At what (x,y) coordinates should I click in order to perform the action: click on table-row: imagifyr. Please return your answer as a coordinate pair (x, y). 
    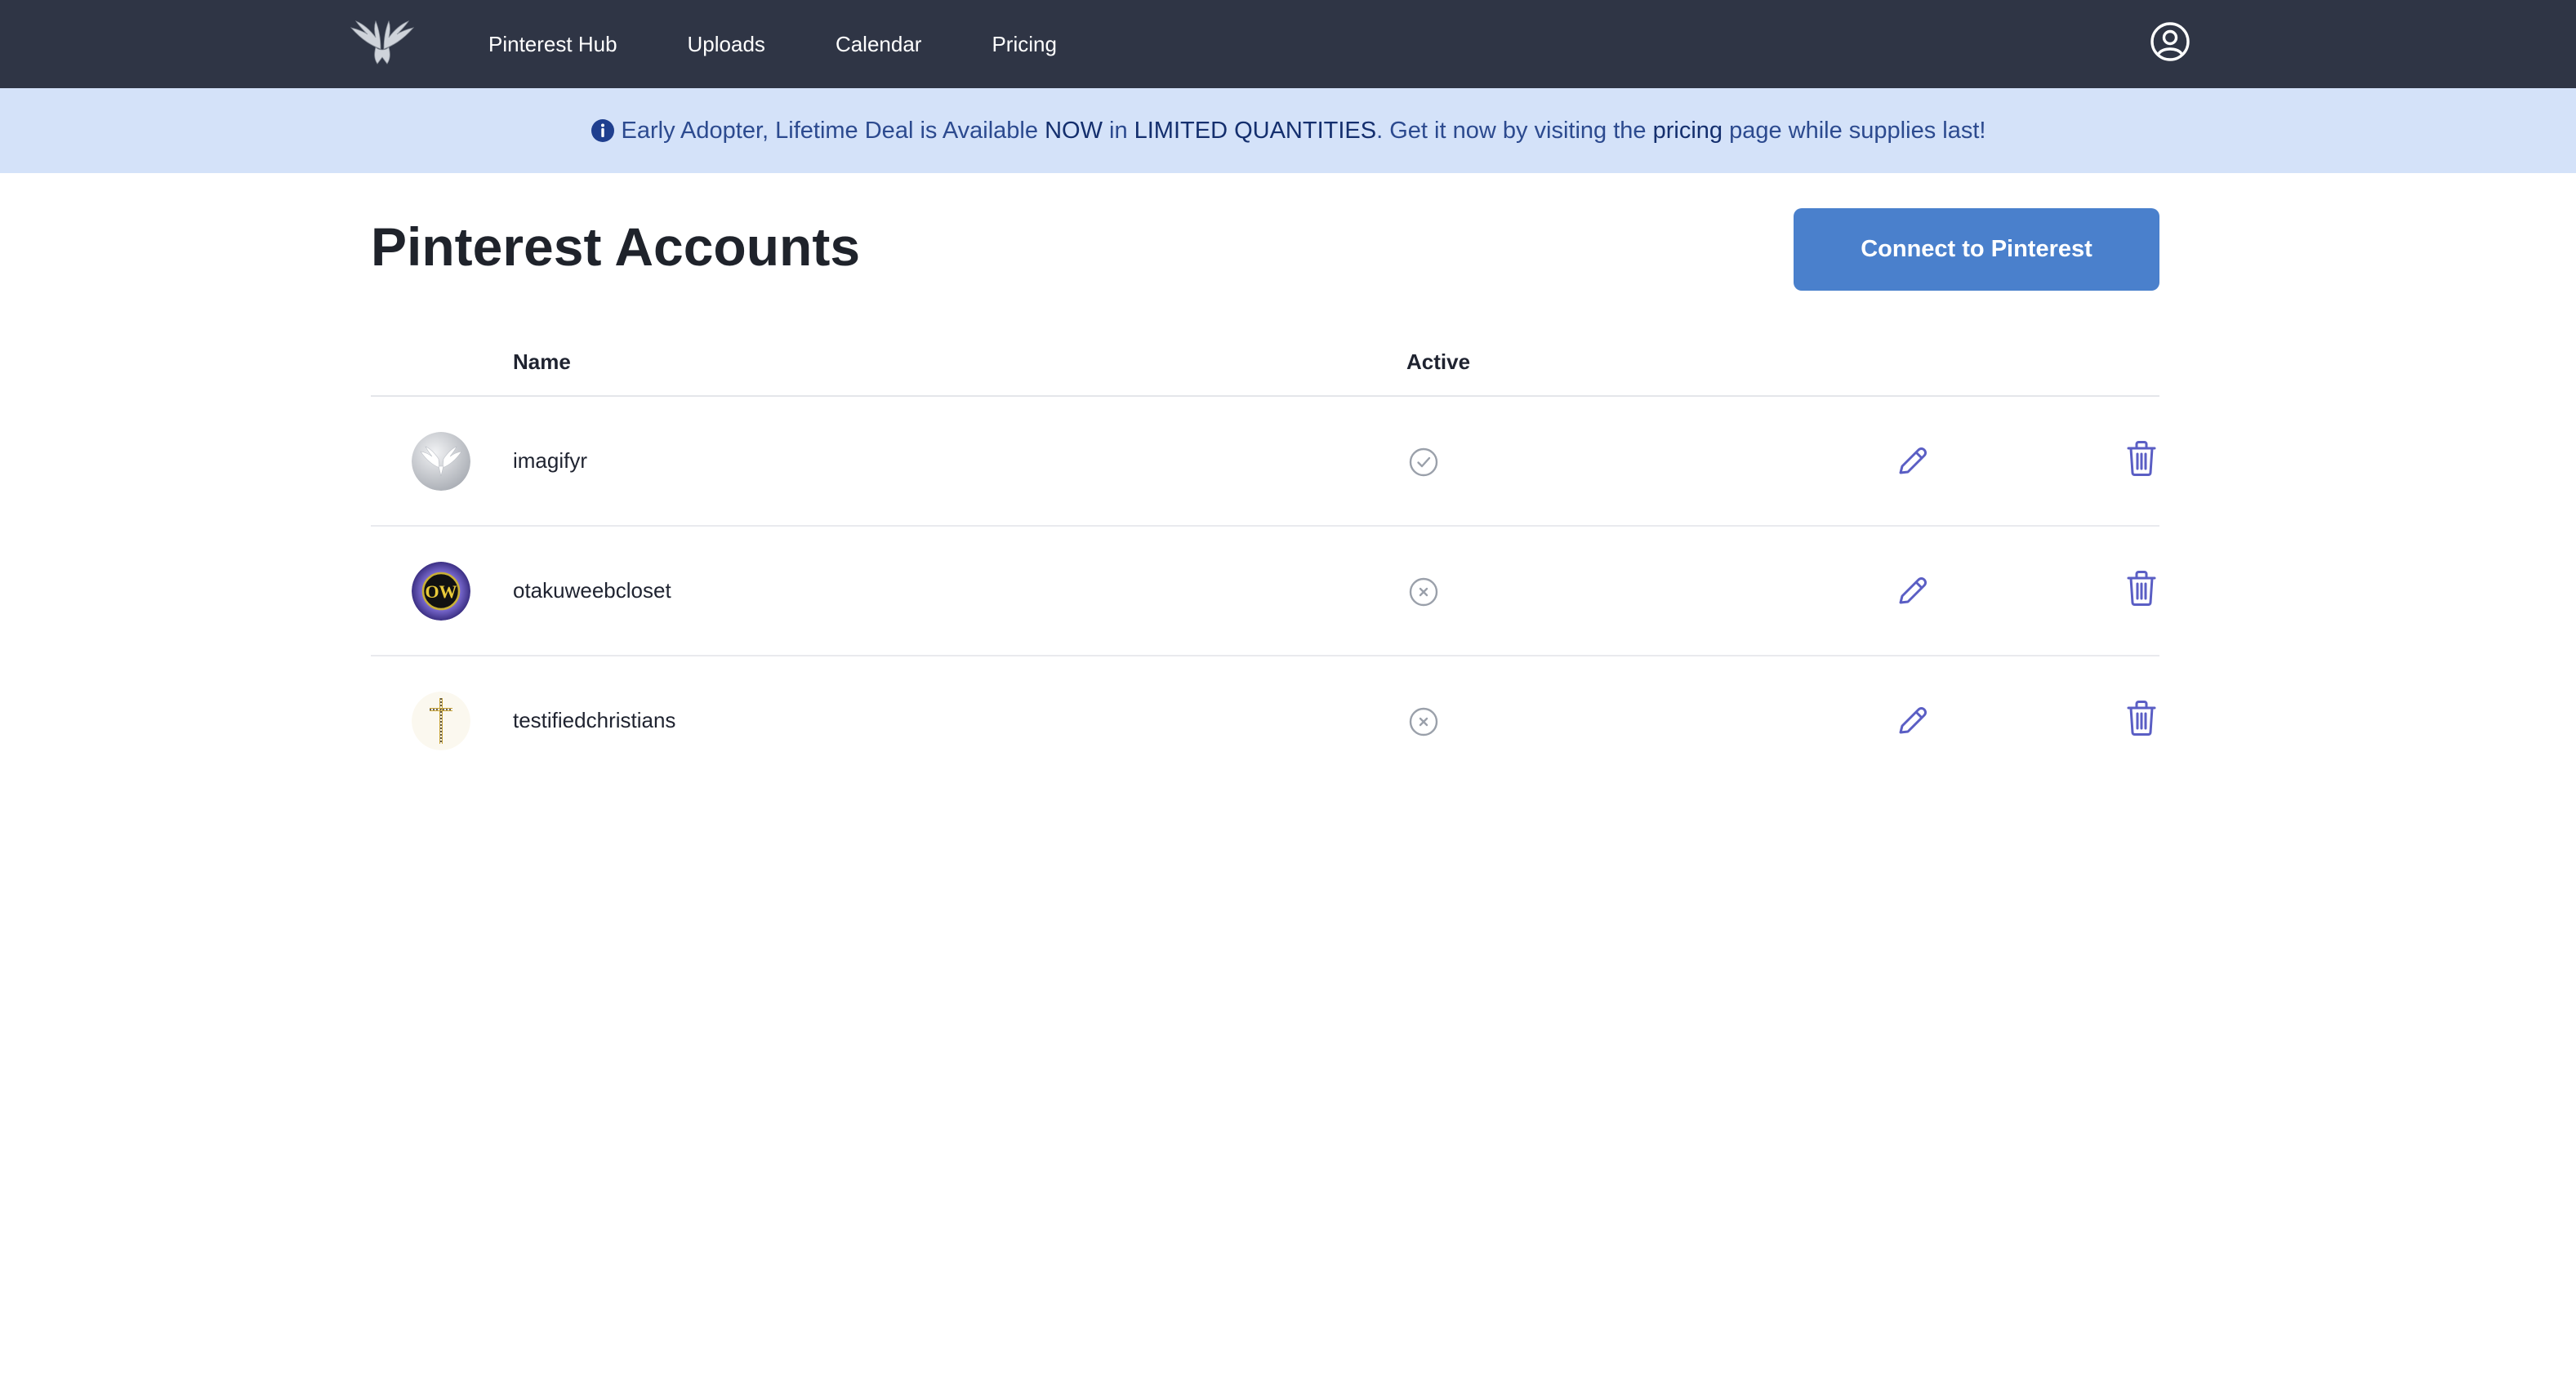
    Looking at the image, I should click on (1265, 462).